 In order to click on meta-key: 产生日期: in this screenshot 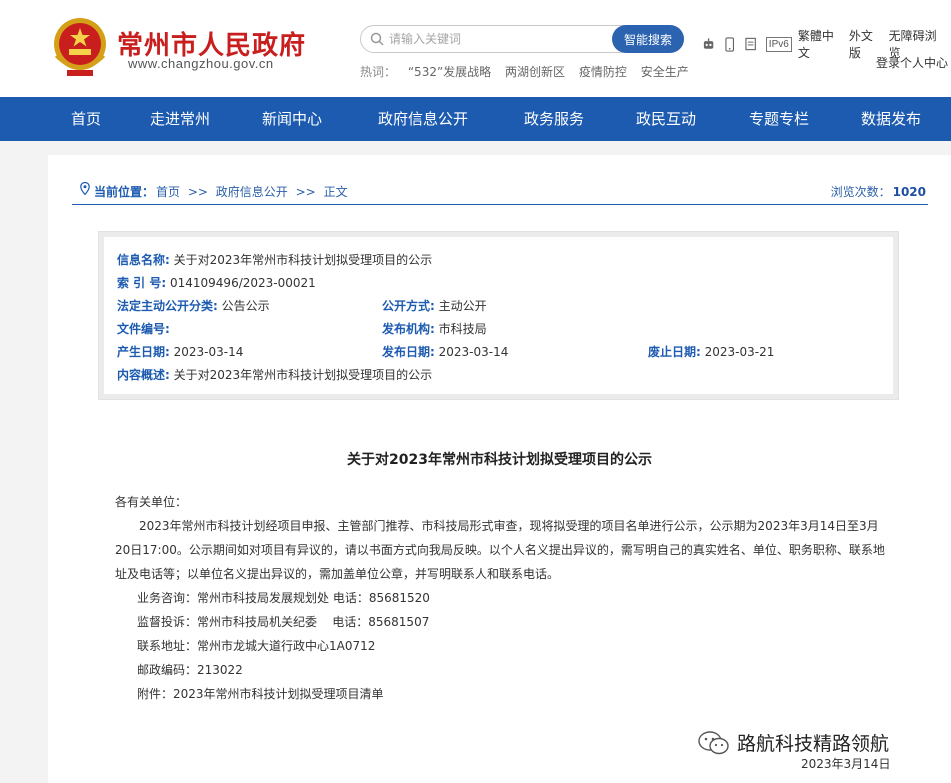, I will do `click(143, 352)`.